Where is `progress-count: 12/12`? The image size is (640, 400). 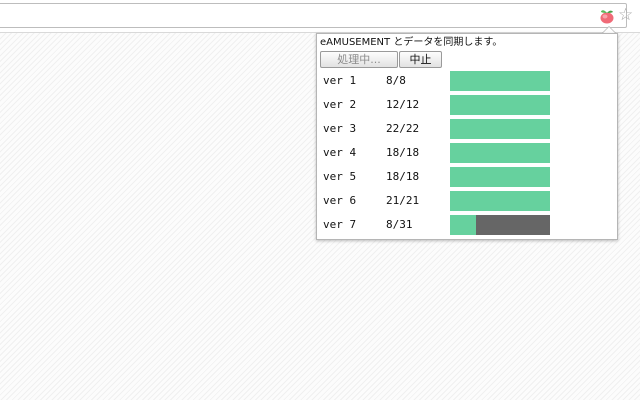
progress-count: 12/12 is located at coordinates (403, 104).